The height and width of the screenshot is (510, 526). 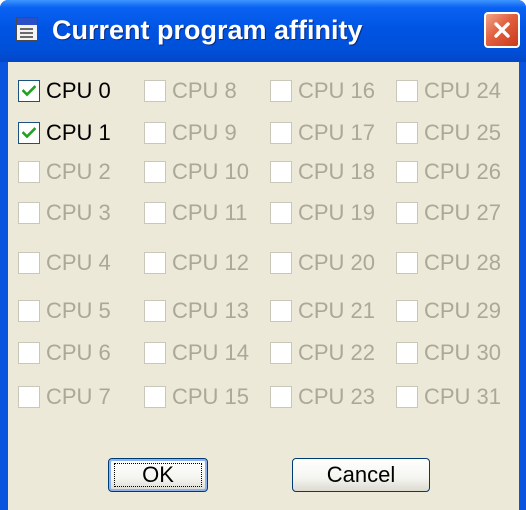 I want to click on cpu-checkbox-25: CPU 25, so click(x=448, y=133).